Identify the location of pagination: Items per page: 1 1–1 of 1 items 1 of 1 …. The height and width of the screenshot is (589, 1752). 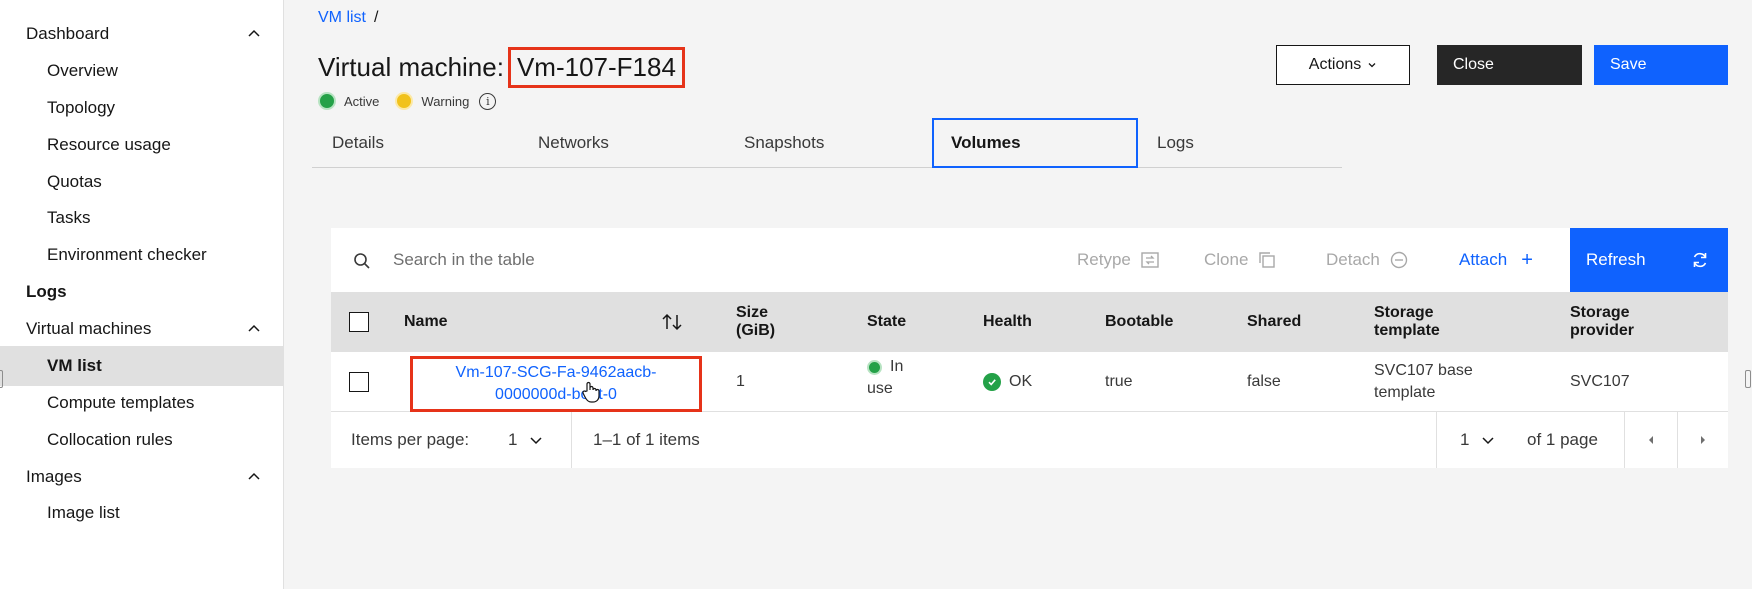
(1029, 440).